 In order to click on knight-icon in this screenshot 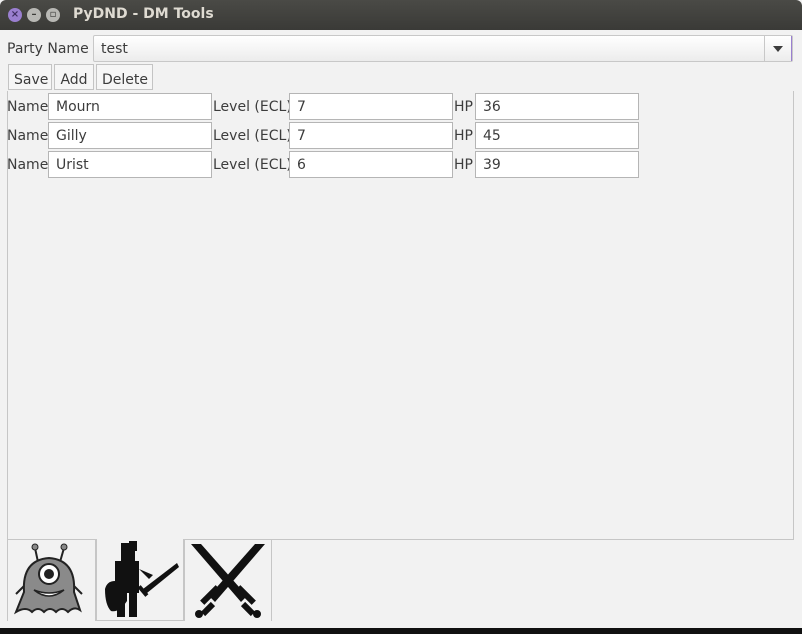, I will do `click(142, 579)`.